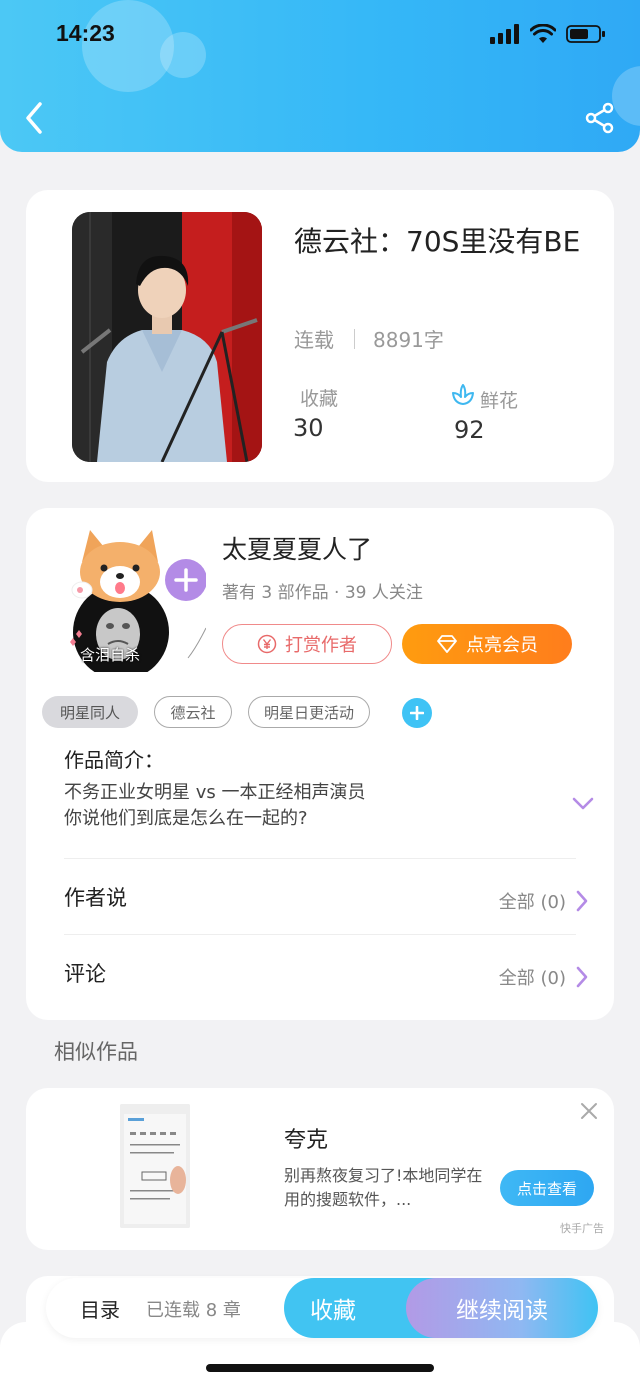 The width and height of the screenshot is (640, 1385). Describe the element at coordinates (309, 712) in the screenshot. I see `tag-chip: 明星日更活动` at that location.